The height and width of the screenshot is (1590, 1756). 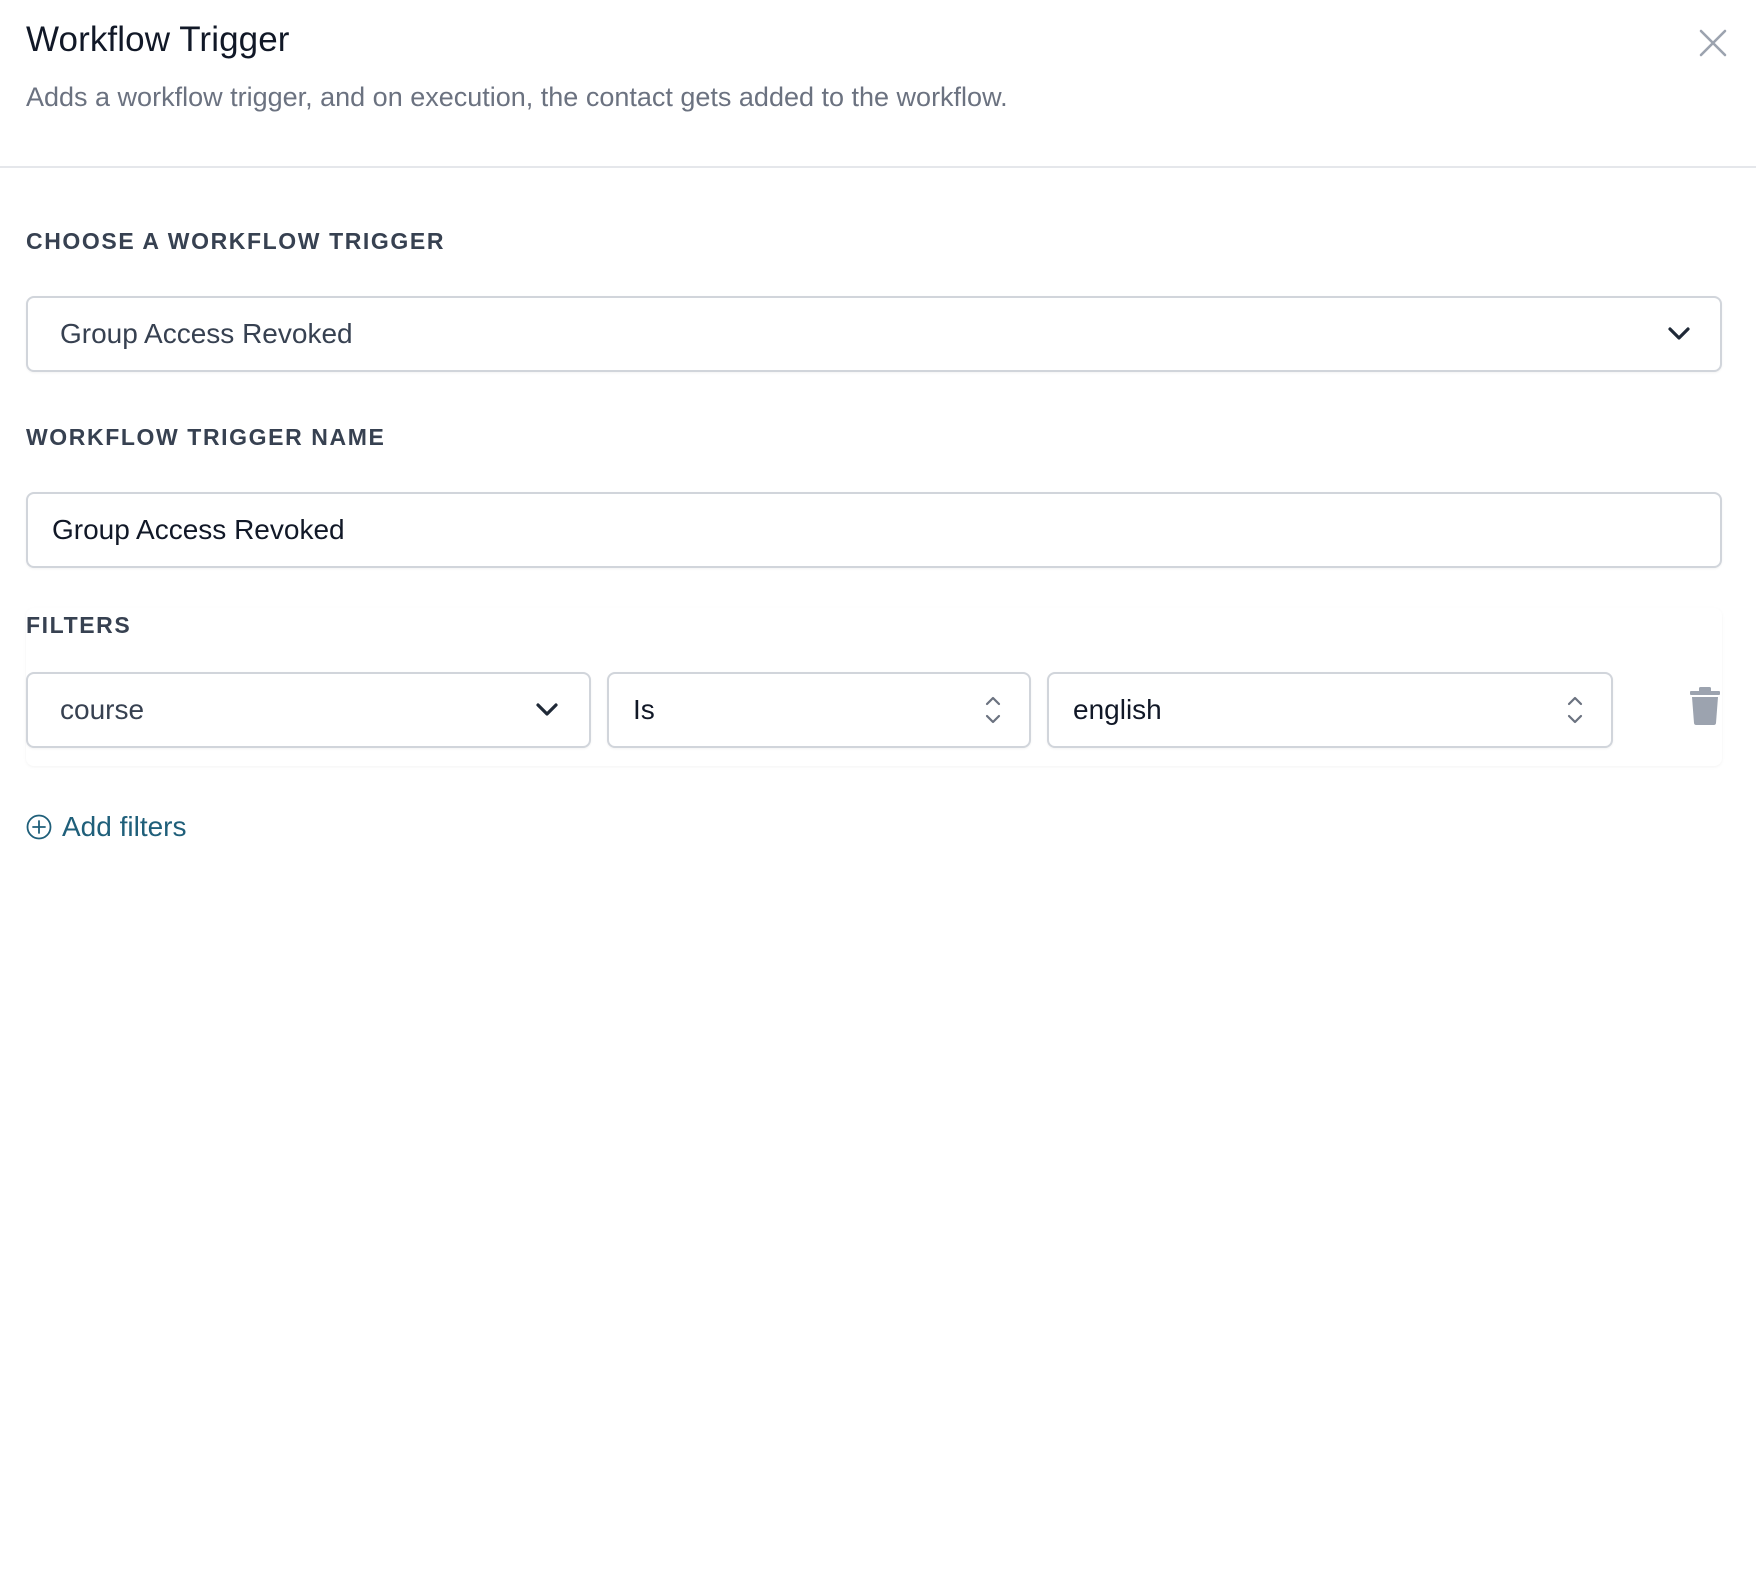 What do you see at coordinates (1117, 709) in the screenshot?
I see `filter-value-value: english` at bounding box center [1117, 709].